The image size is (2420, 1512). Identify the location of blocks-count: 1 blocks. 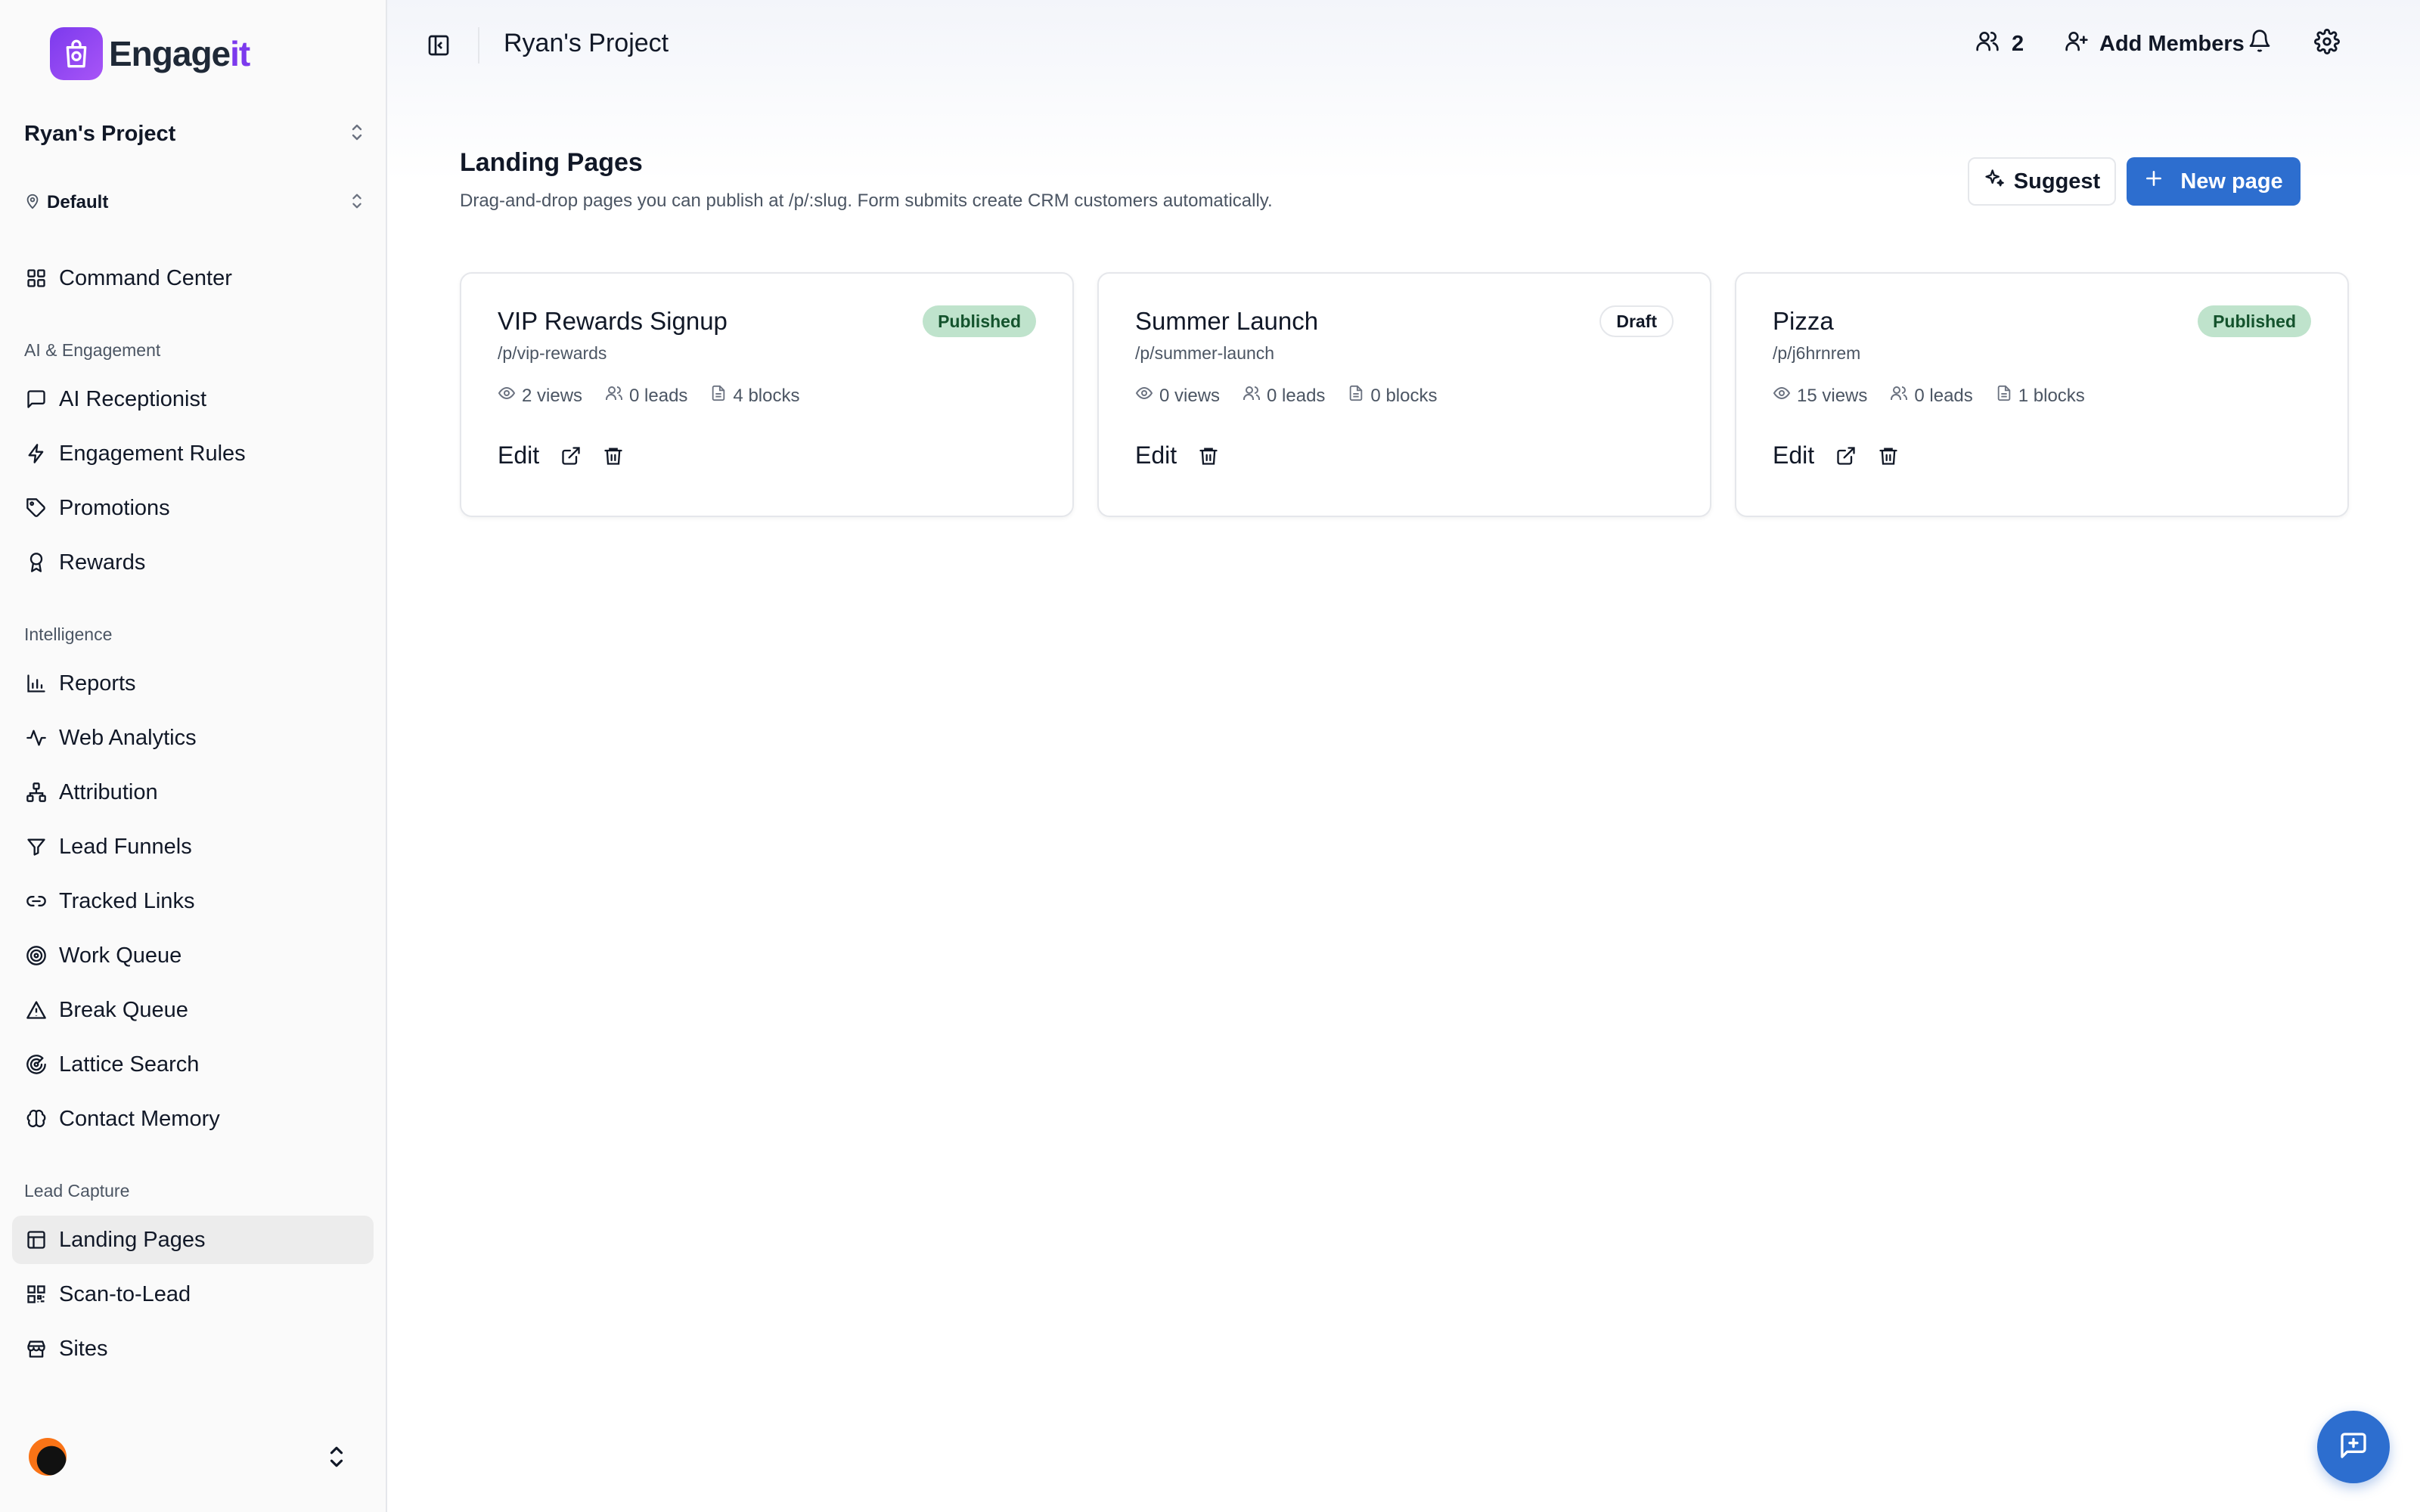
(2051, 395).